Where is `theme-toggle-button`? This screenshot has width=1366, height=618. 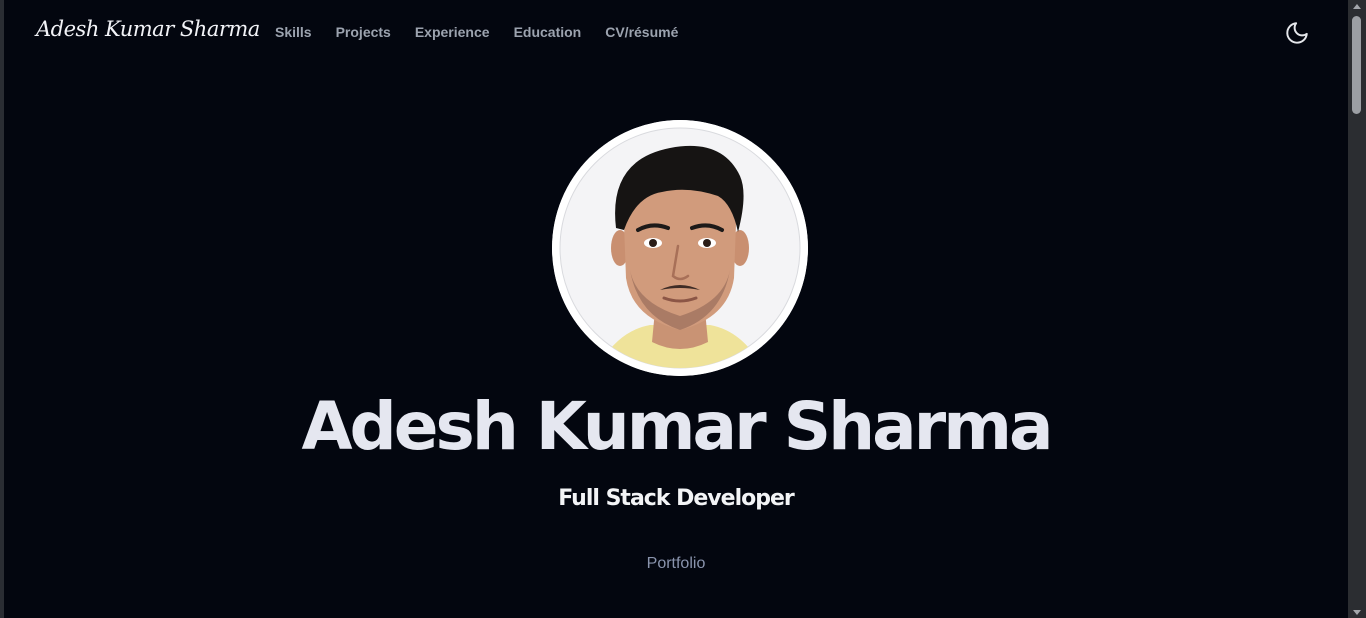 theme-toggle-button is located at coordinates (1297, 33).